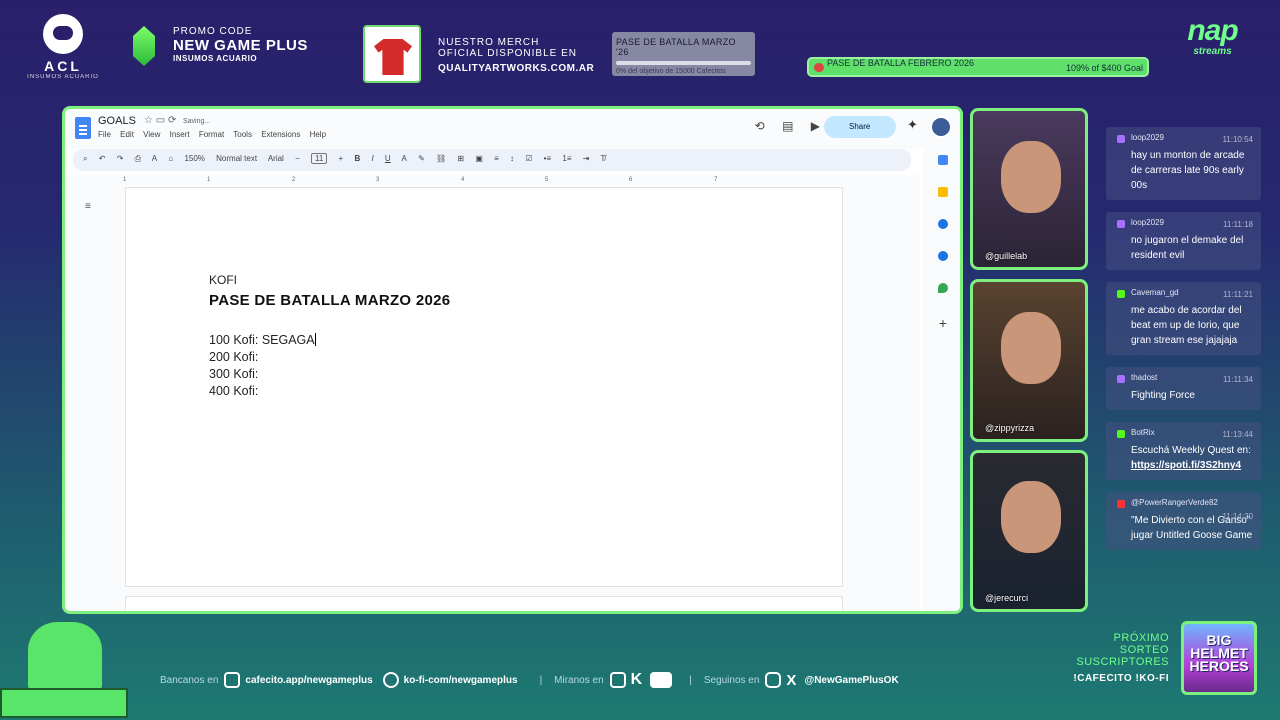 The height and width of the screenshot is (720, 1280). Describe the element at coordinates (943, 224) in the screenshot. I see `tasks-icon` at that location.